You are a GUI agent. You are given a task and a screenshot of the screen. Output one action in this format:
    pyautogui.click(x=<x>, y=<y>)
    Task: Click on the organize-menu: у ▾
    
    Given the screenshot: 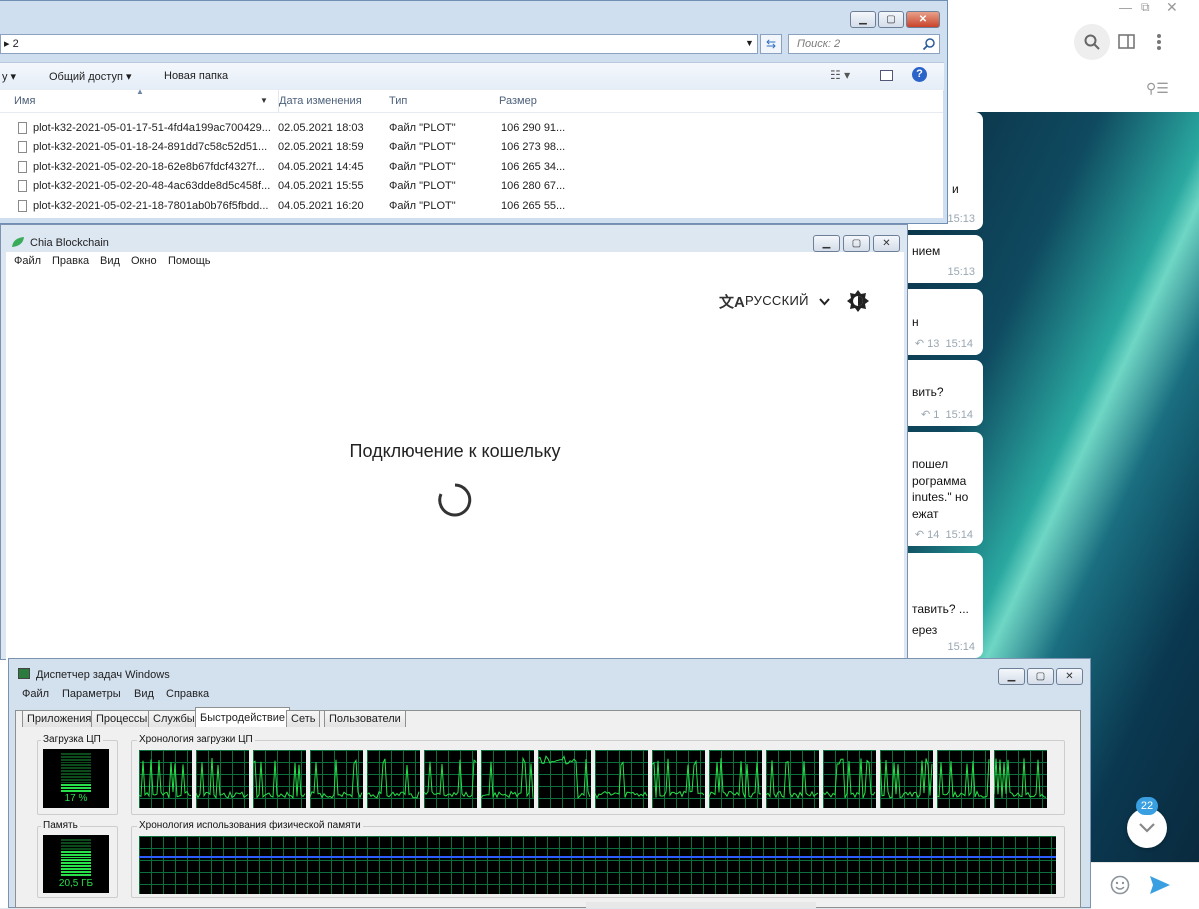 What is the action you would take?
    pyautogui.click(x=9, y=76)
    